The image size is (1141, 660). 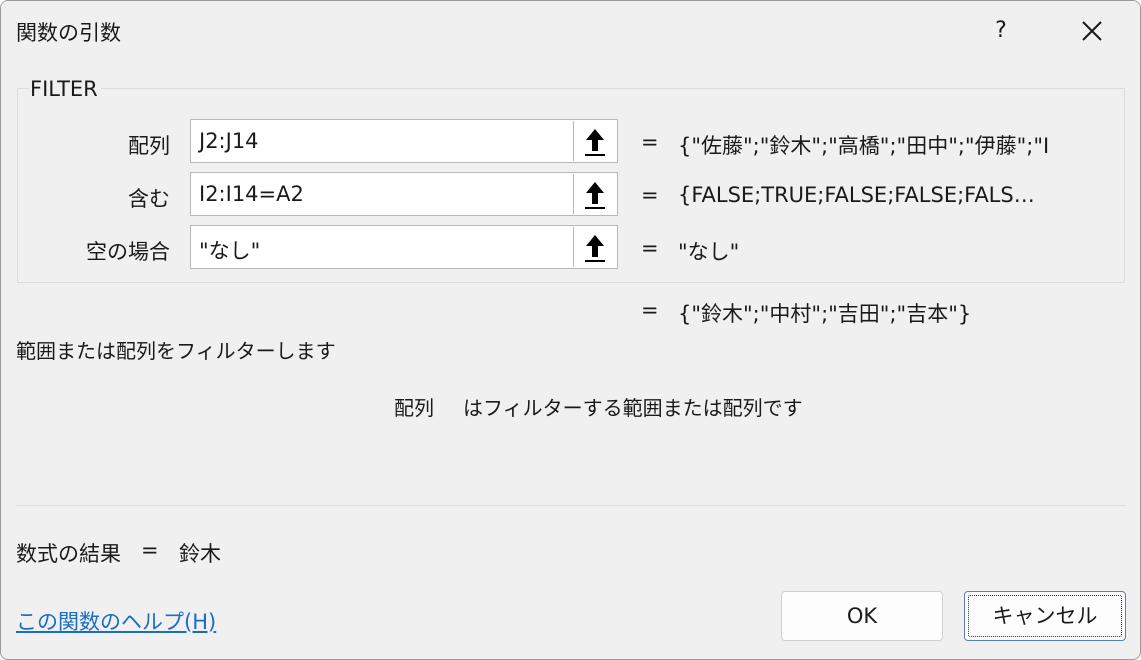 What do you see at coordinates (68, 33) in the screenshot?
I see `dialog-title: 関数の引数` at bounding box center [68, 33].